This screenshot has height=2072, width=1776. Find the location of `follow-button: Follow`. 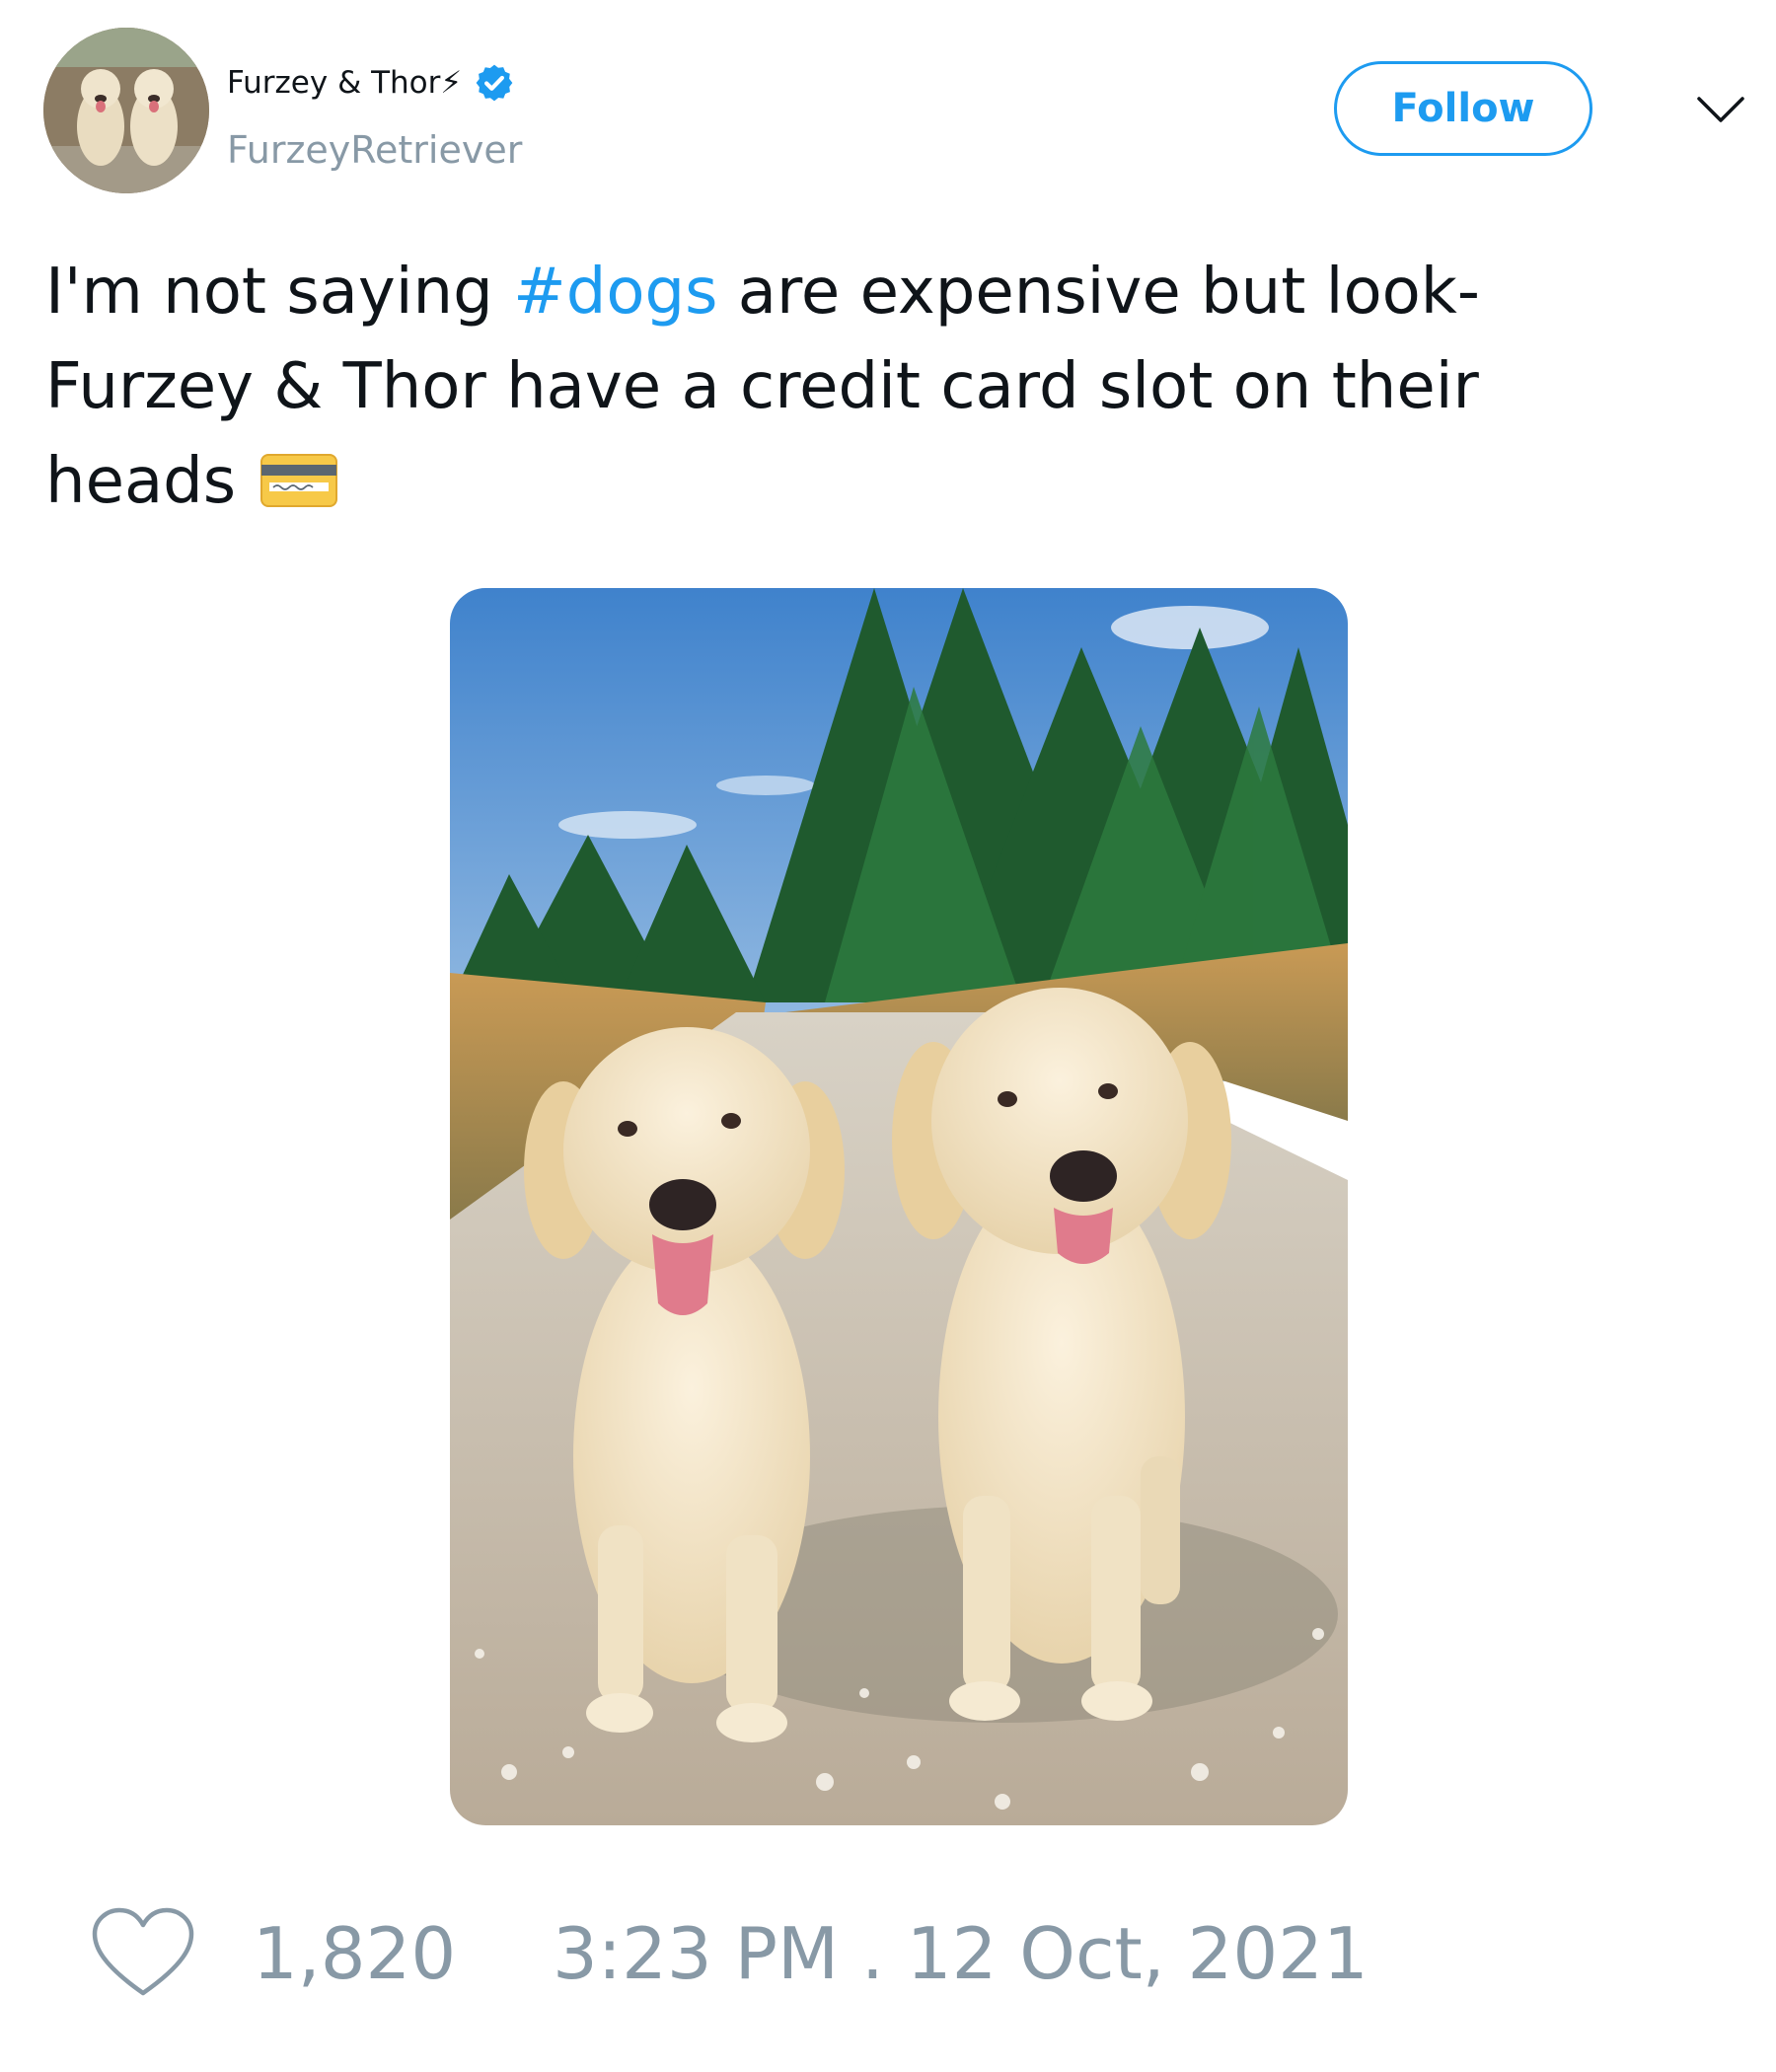

follow-button: Follow is located at coordinates (1463, 109).